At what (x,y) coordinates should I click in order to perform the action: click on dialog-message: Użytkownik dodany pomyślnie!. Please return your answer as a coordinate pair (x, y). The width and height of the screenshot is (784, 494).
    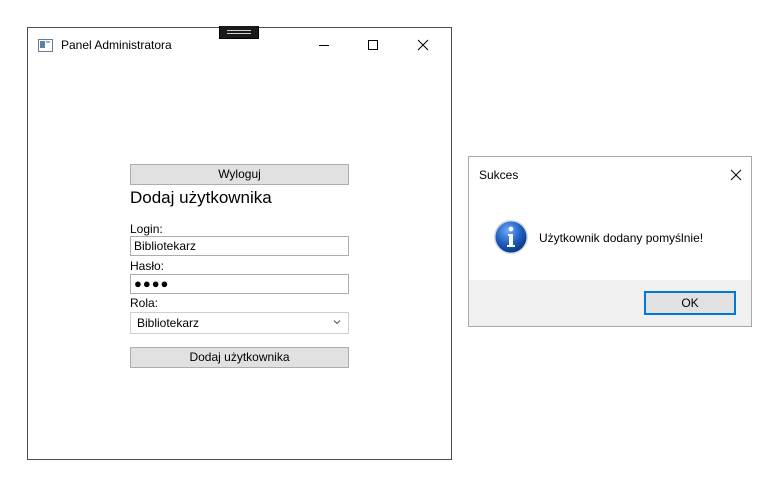
    Looking at the image, I should click on (621, 238).